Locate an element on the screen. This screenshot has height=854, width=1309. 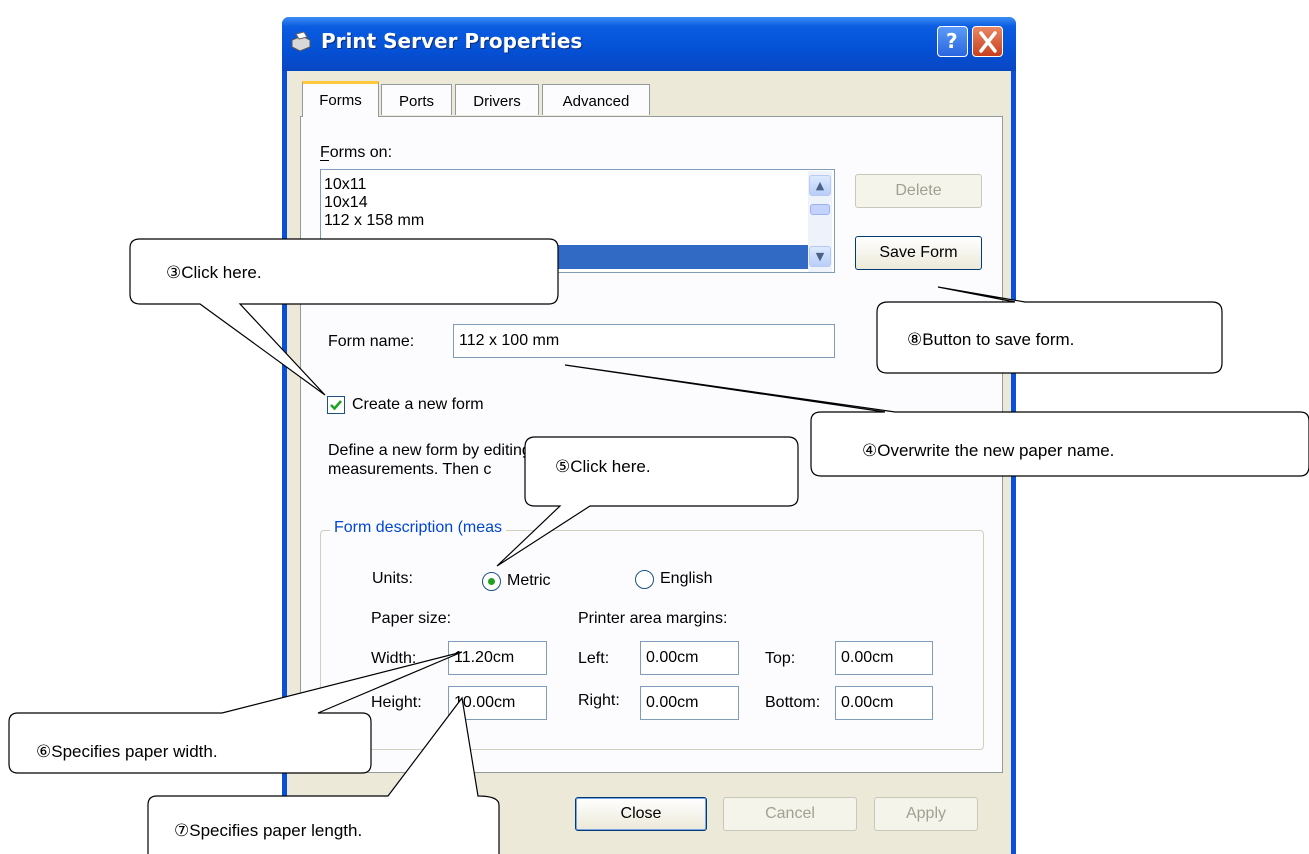
callout-7-text: ⑦Specifies paper length. is located at coordinates (268, 830).